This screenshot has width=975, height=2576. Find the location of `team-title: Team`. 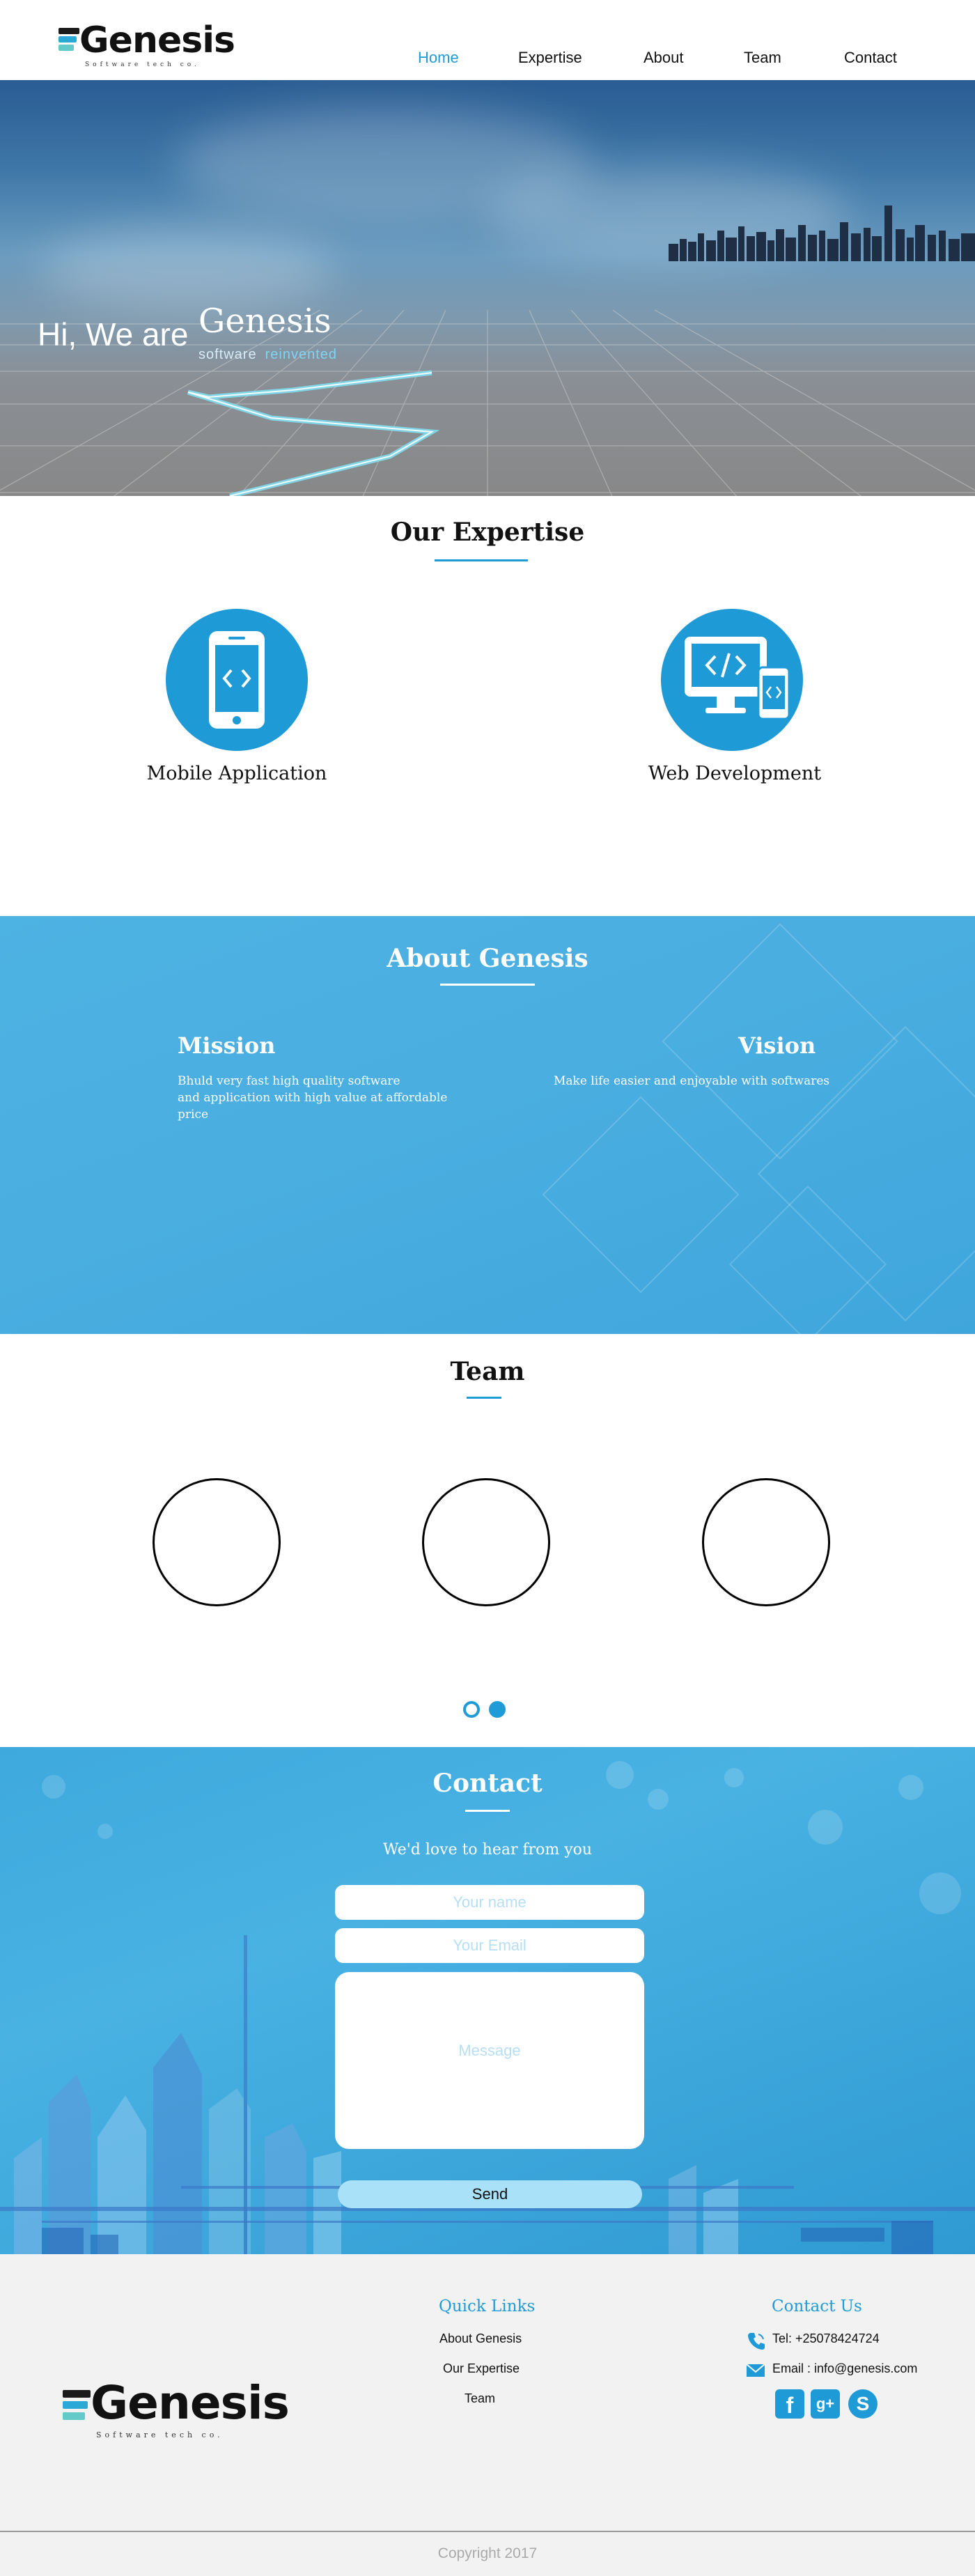

team-title: Team is located at coordinates (487, 1371).